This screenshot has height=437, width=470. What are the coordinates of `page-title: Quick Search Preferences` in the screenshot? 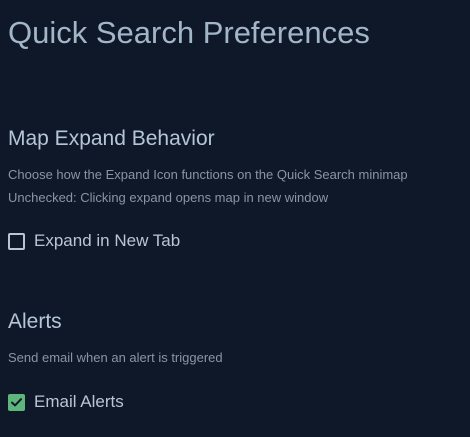 It's located at (189, 32).